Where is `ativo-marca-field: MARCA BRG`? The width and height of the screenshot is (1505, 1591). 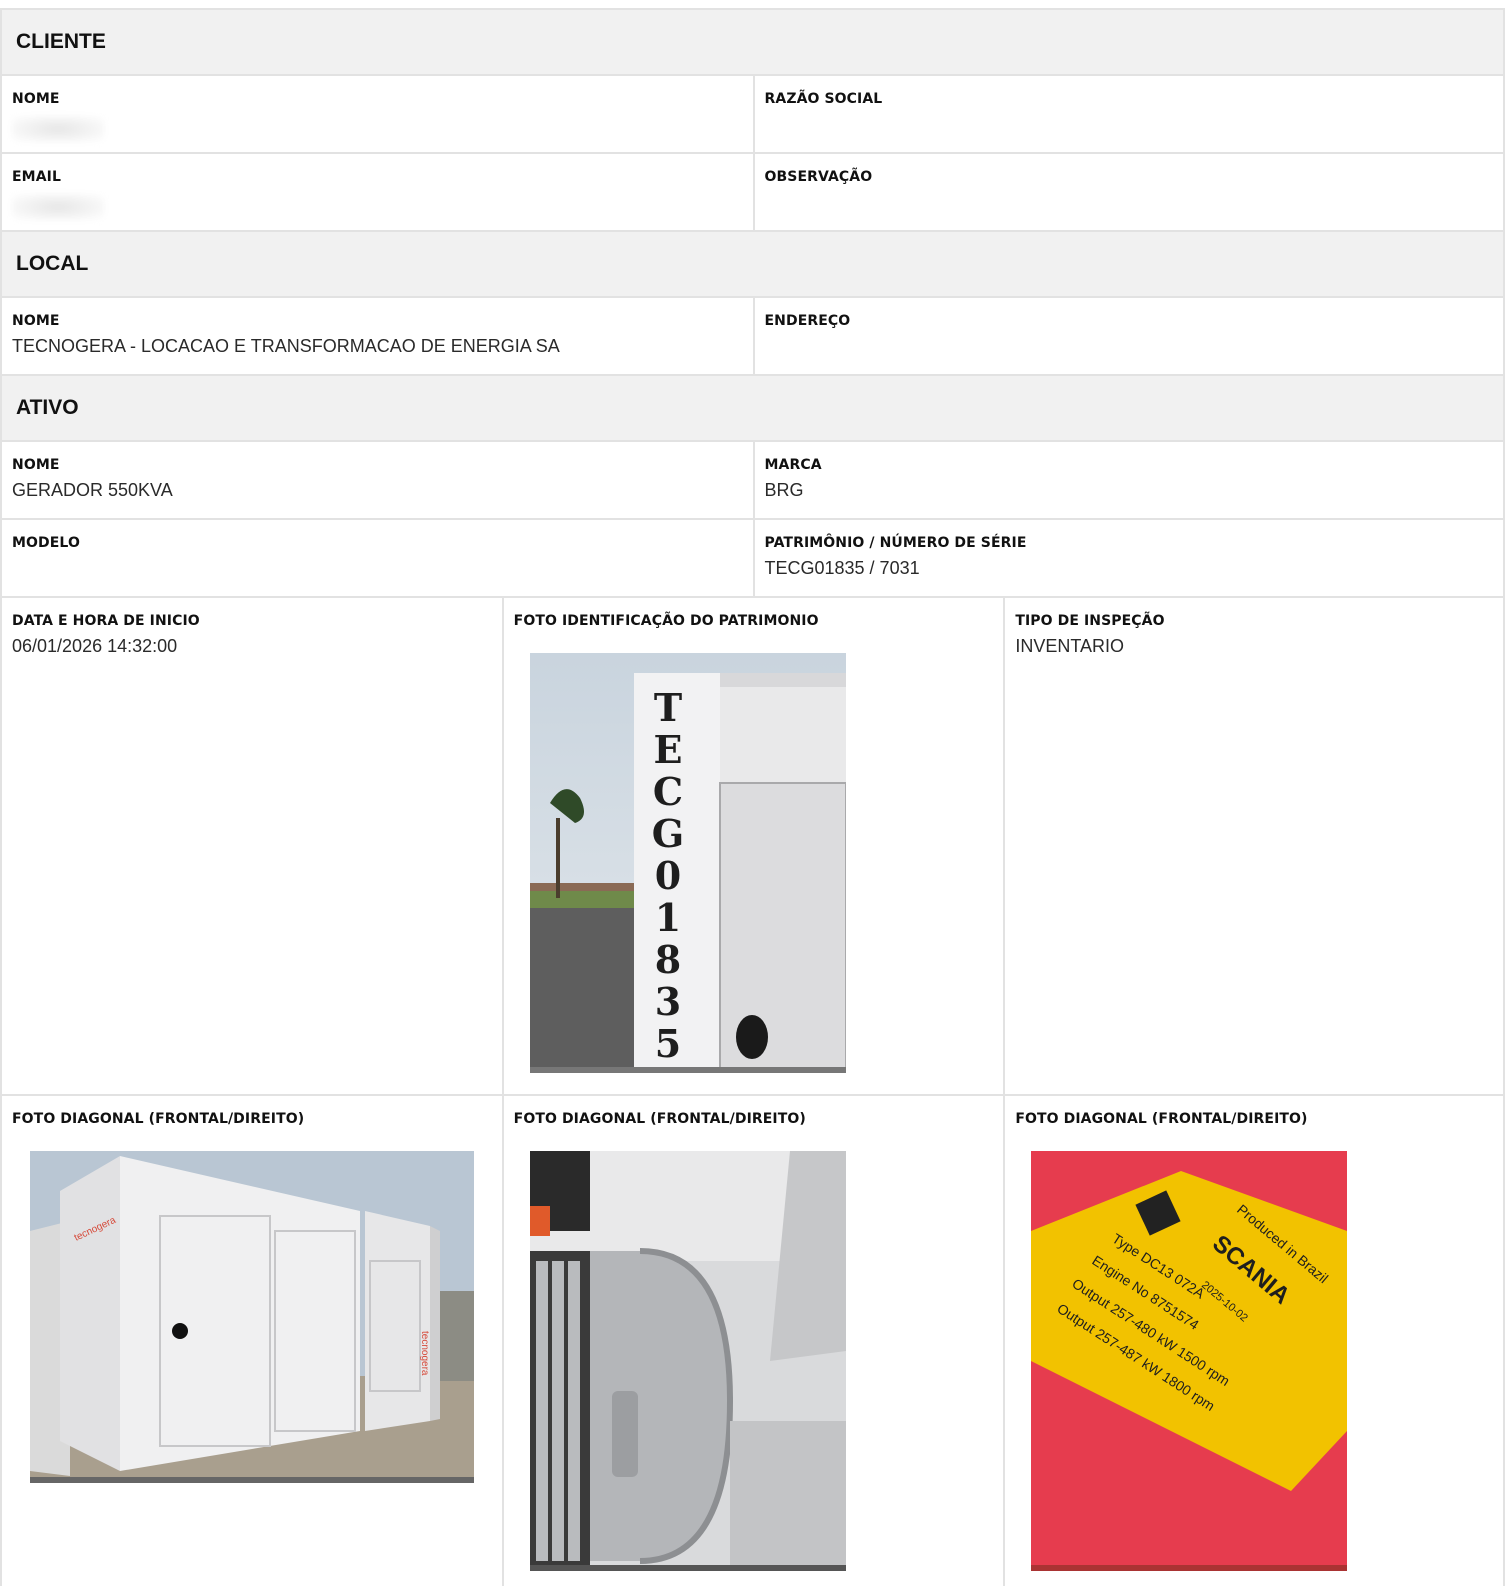 ativo-marca-field: MARCA BRG is located at coordinates (1128, 480).